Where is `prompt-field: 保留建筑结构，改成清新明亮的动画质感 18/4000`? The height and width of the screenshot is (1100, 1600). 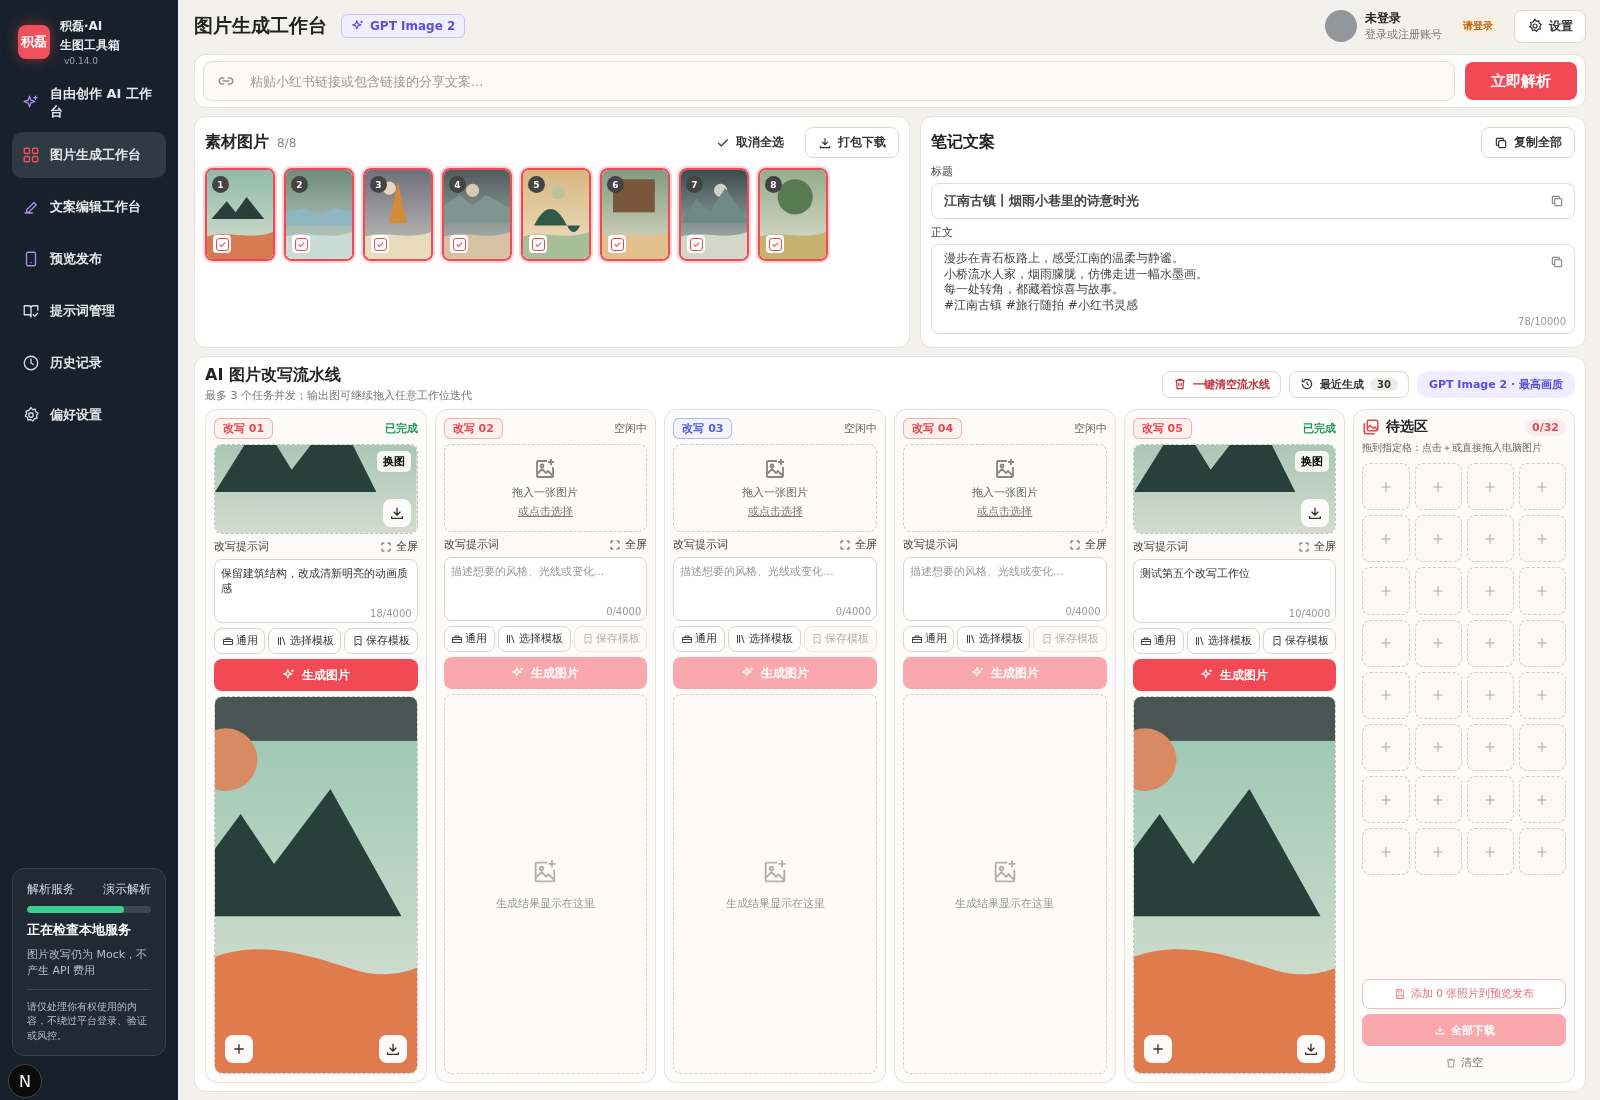
prompt-field: 保留建筑结构，改成清新明亮的动画质感 18/4000 is located at coordinates (316, 591).